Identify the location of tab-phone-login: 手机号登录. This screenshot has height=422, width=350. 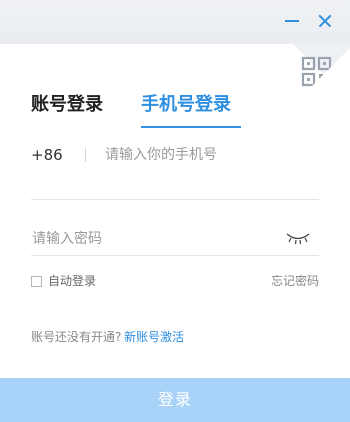
(186, 105).